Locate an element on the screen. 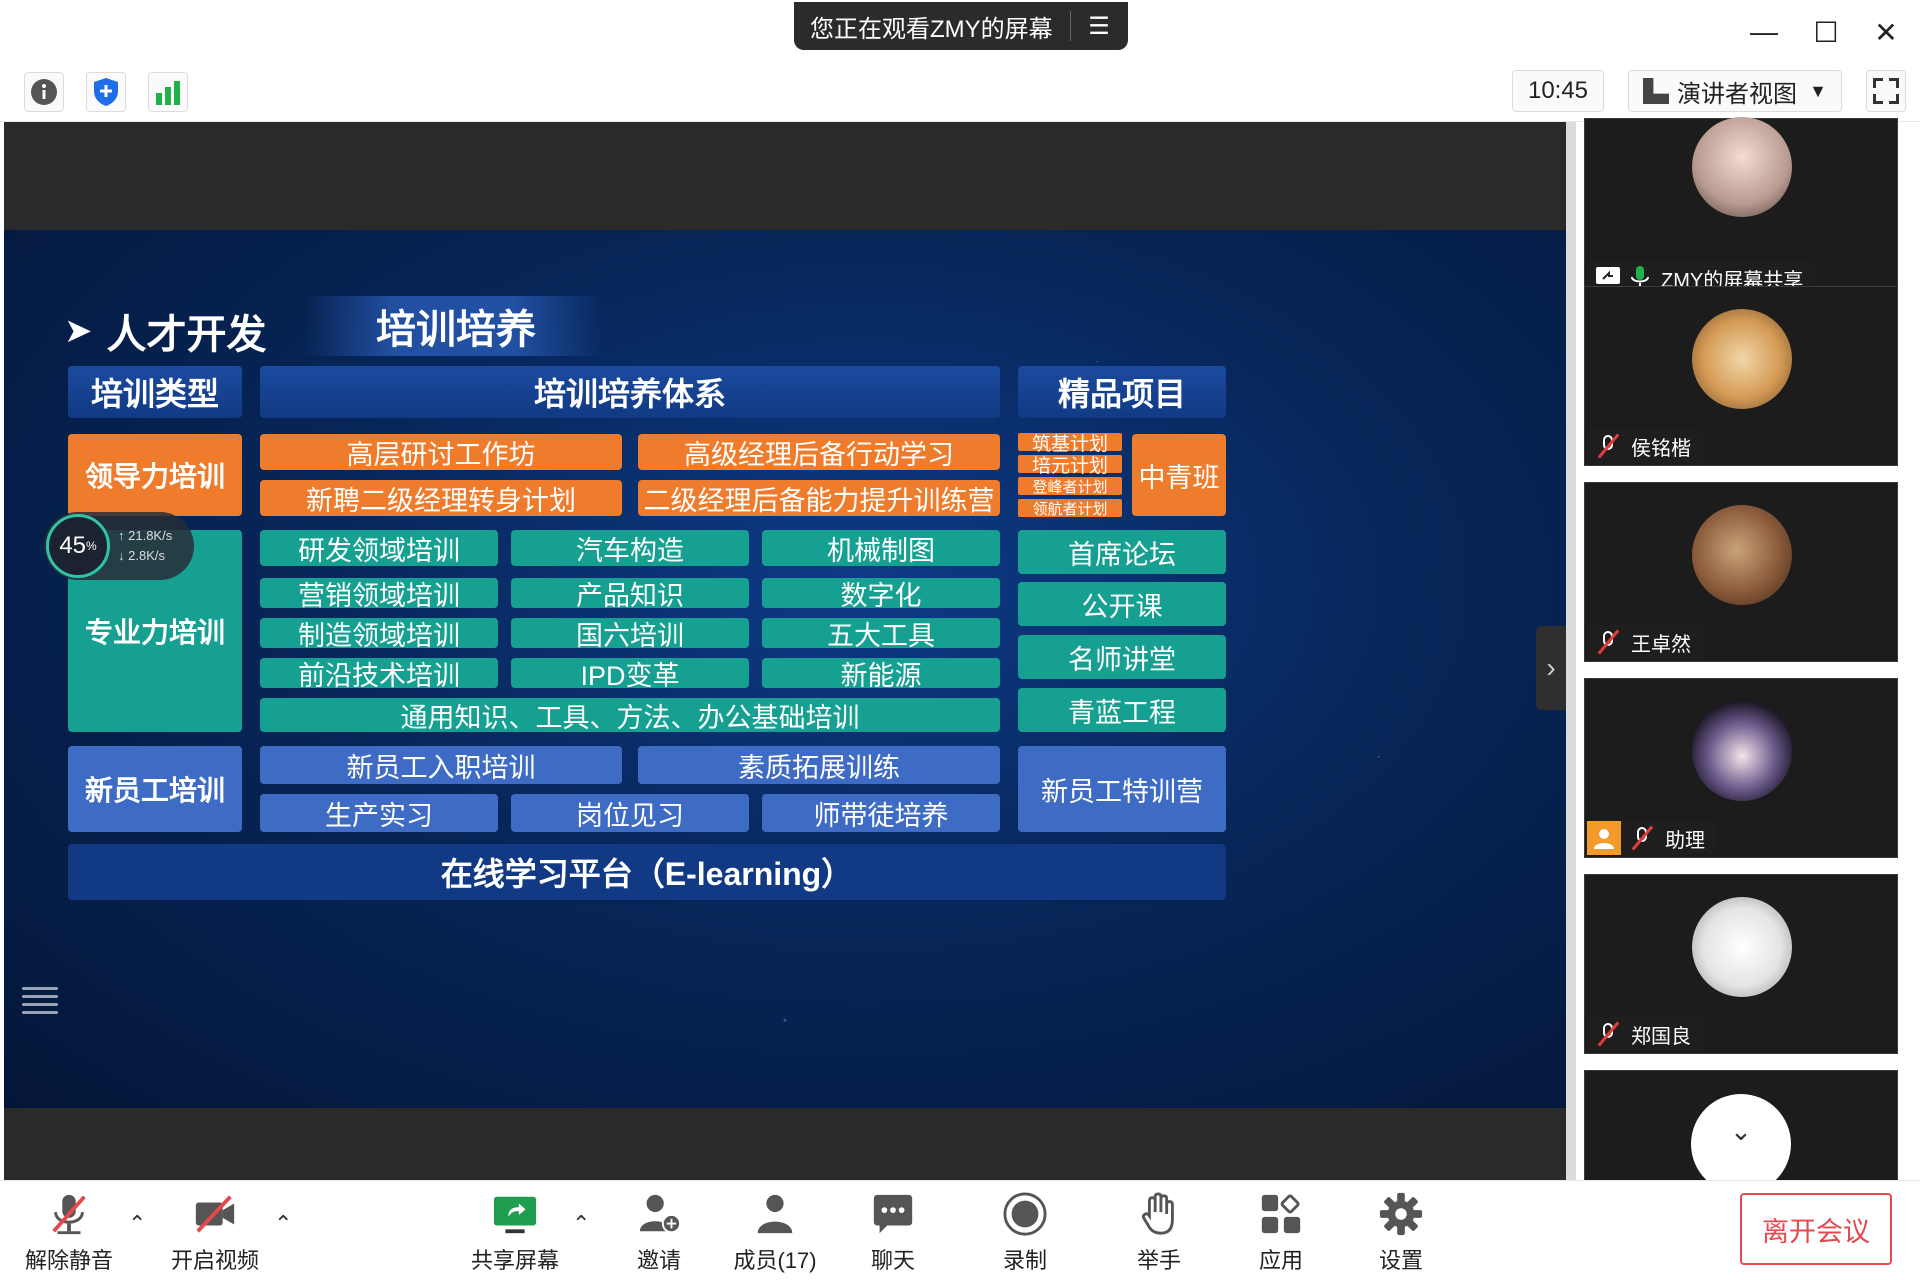 This screenshot has width=1920, height=1280. sharing-notice-pill: 您正在观看ZMY的屏幕 ☰ is located at coordinates (961, 26).